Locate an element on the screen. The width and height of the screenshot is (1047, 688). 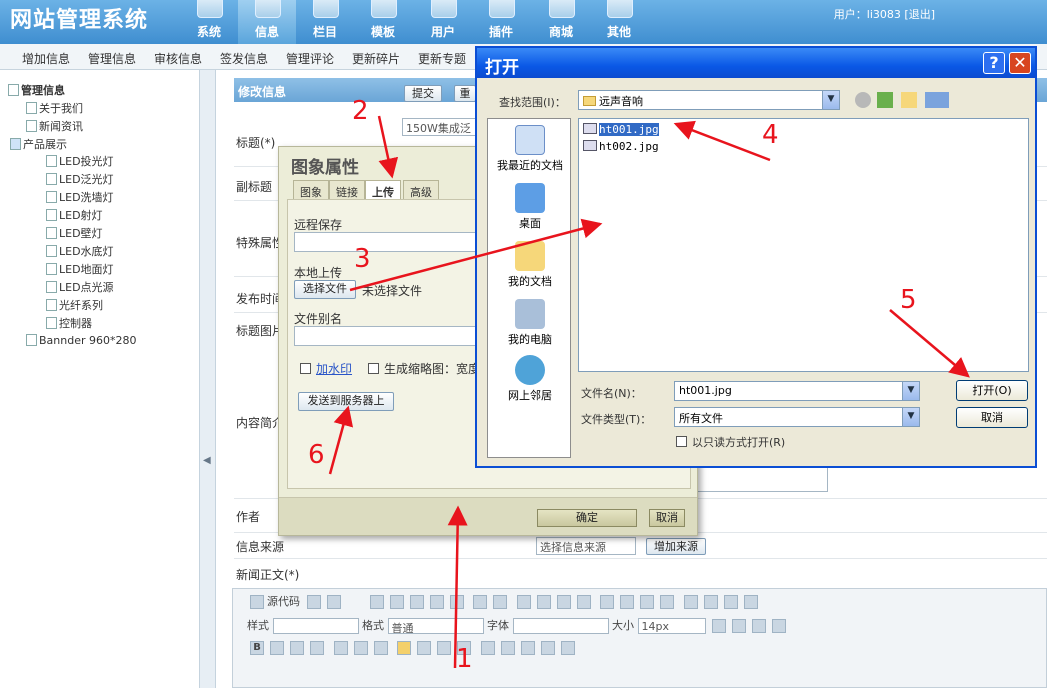
annotation-label-6: 6 is located at coordinates (316, 455).